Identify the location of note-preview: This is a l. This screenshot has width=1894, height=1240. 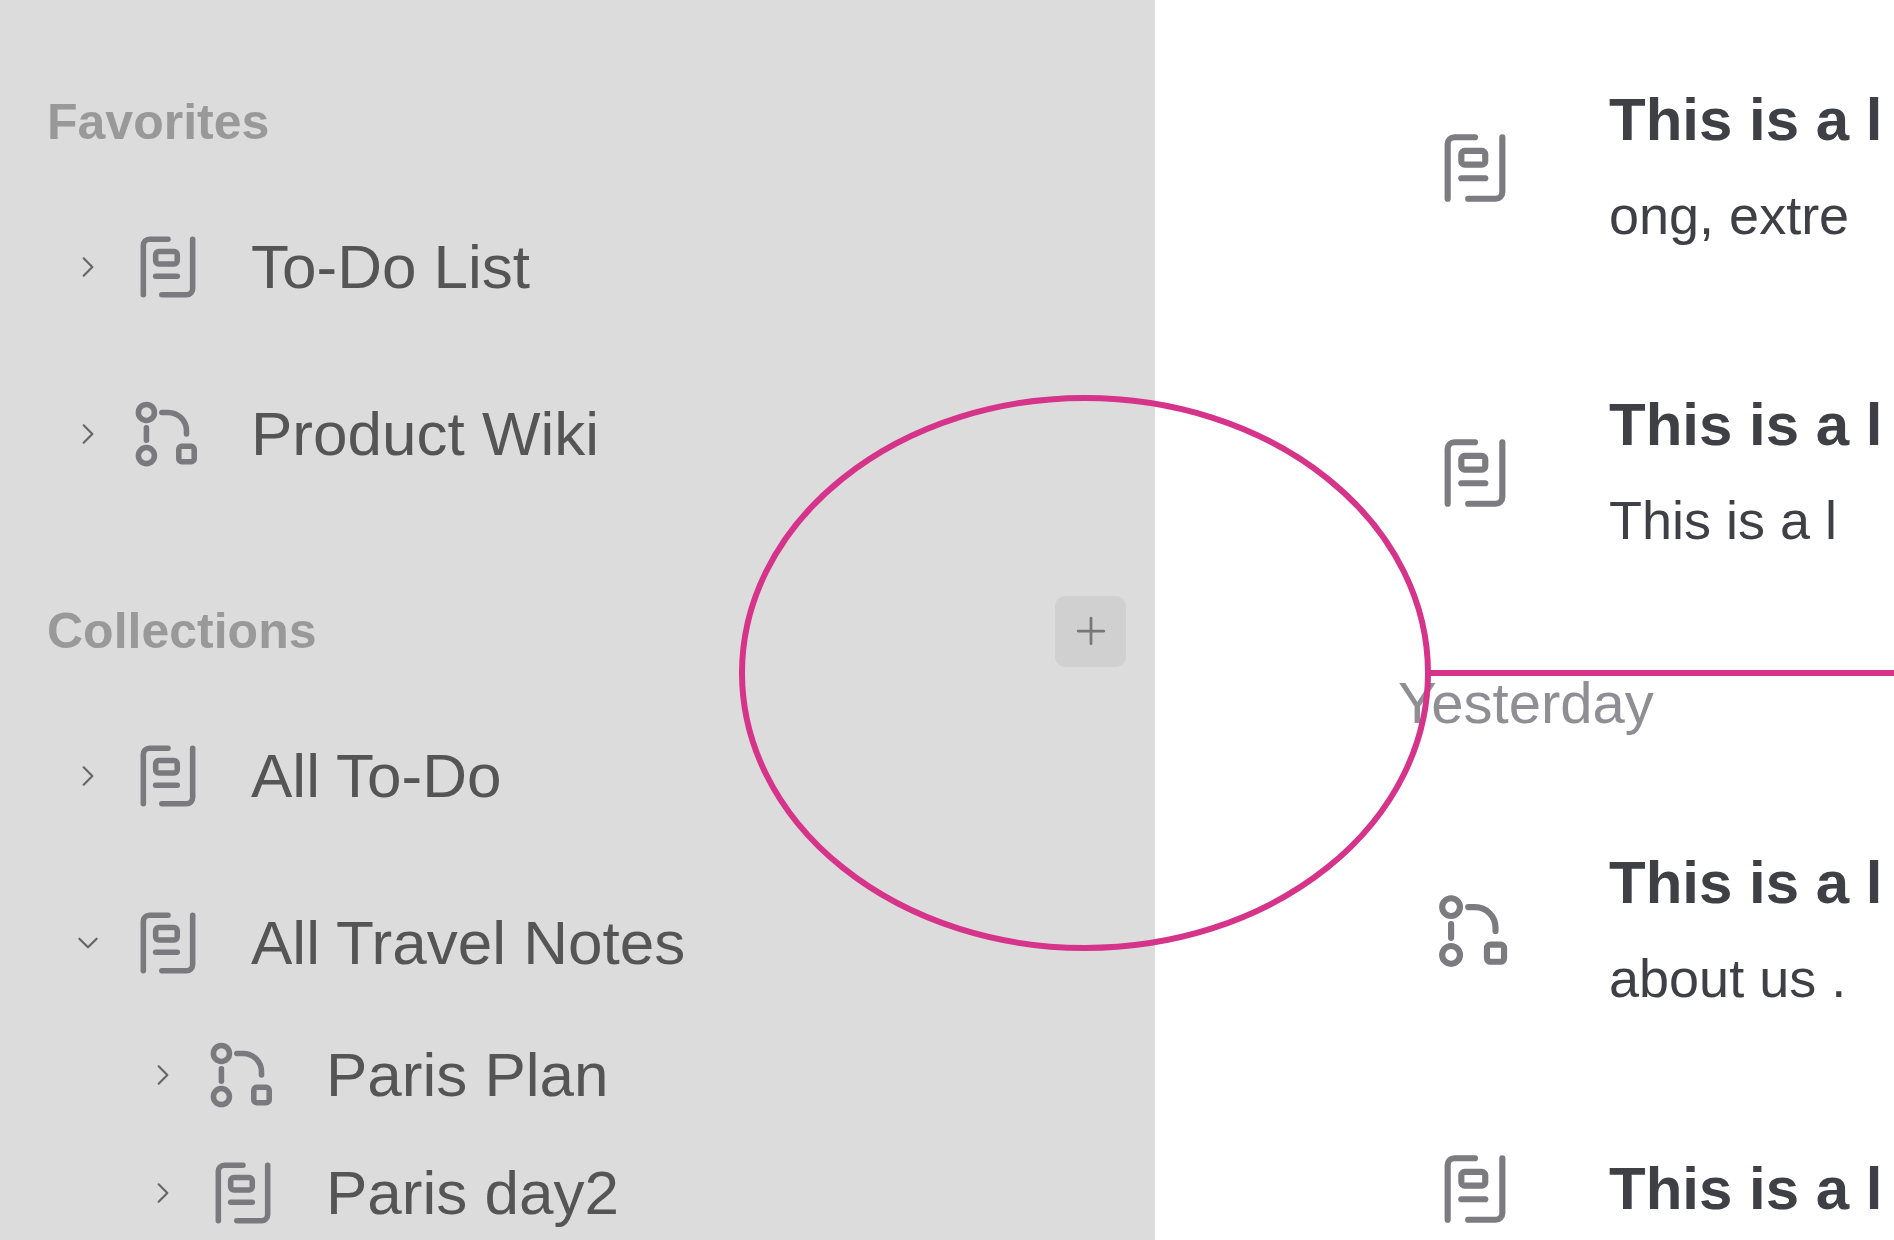
(1724, 520).